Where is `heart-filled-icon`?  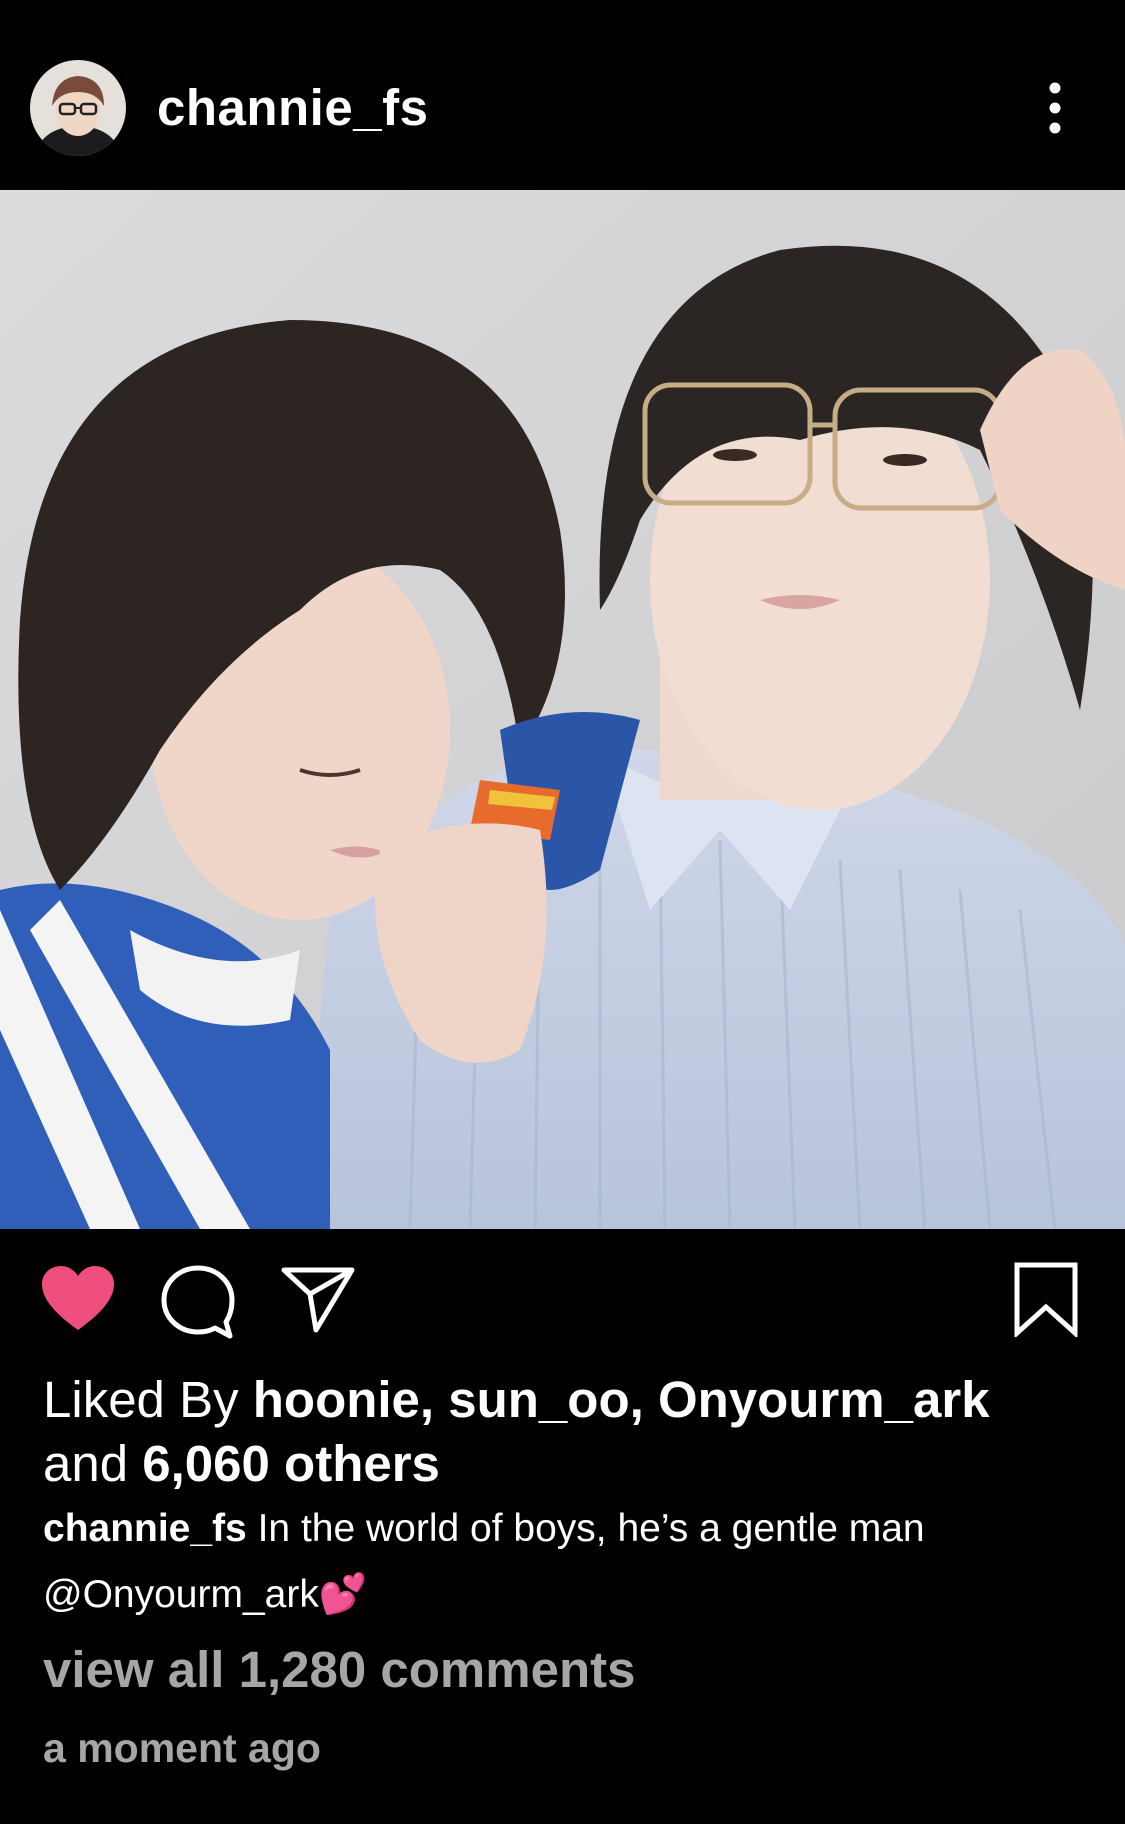
heart-filled-icon is located at coordinates (78, 1301).